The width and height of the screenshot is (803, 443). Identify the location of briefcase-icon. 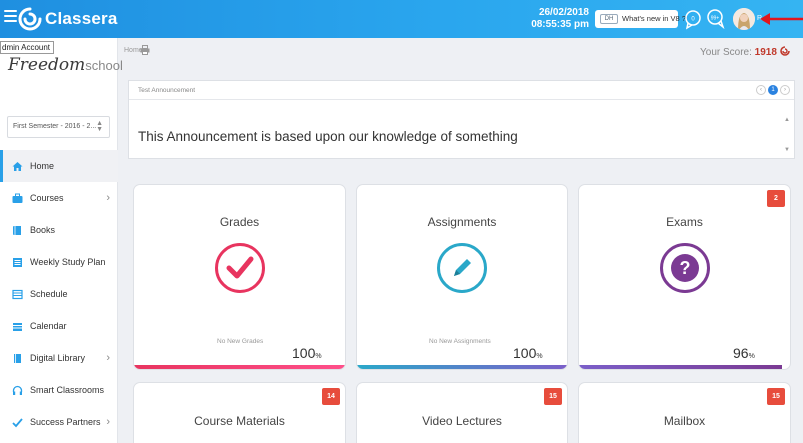
(17, 198).